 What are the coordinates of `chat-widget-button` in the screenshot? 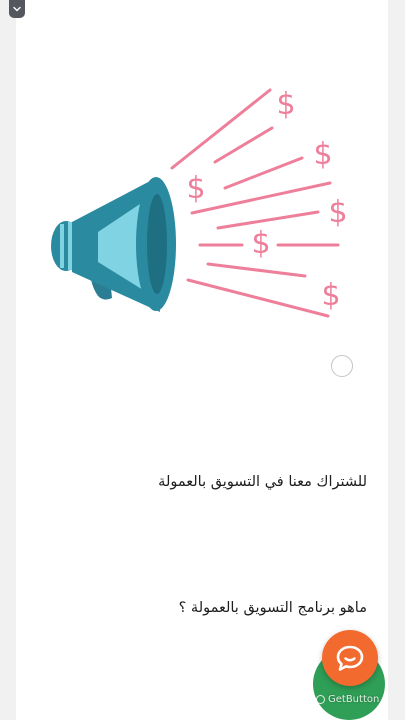 It's located at (350, 658).